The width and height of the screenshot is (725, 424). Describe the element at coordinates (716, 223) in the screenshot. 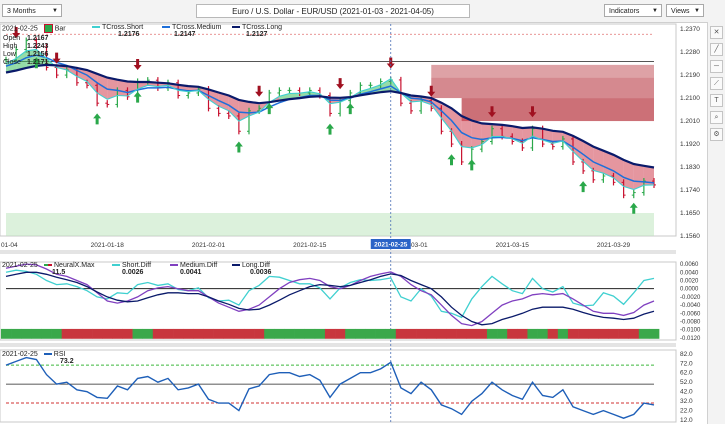

I see `drawing-toolbar: ✕ ╱ ─ ⟋ T ⌕ ⚙` at that location.